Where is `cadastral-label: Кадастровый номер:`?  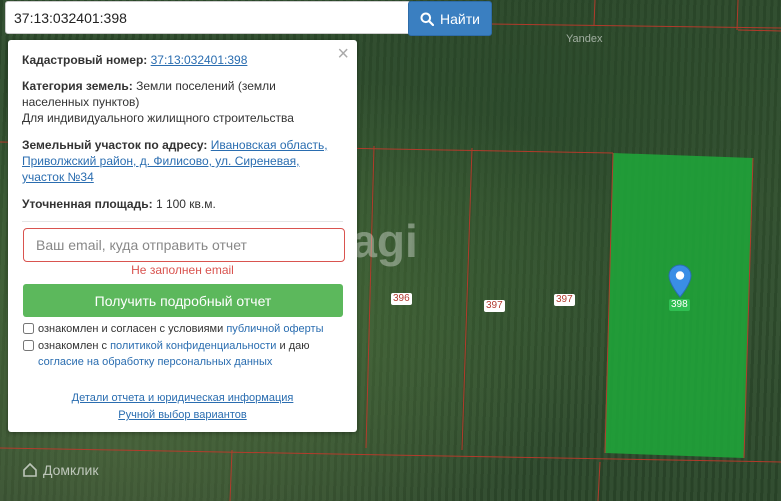
cadastral-label: Кадастровый номер: is located at coordinates (85, 60).